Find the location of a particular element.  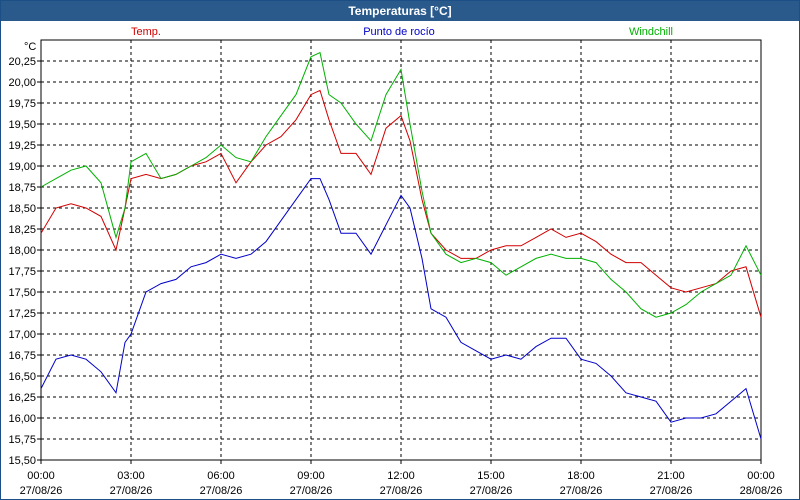

legend: Temp. Punto de rocío Windchill is located at coordinates (402, 32).